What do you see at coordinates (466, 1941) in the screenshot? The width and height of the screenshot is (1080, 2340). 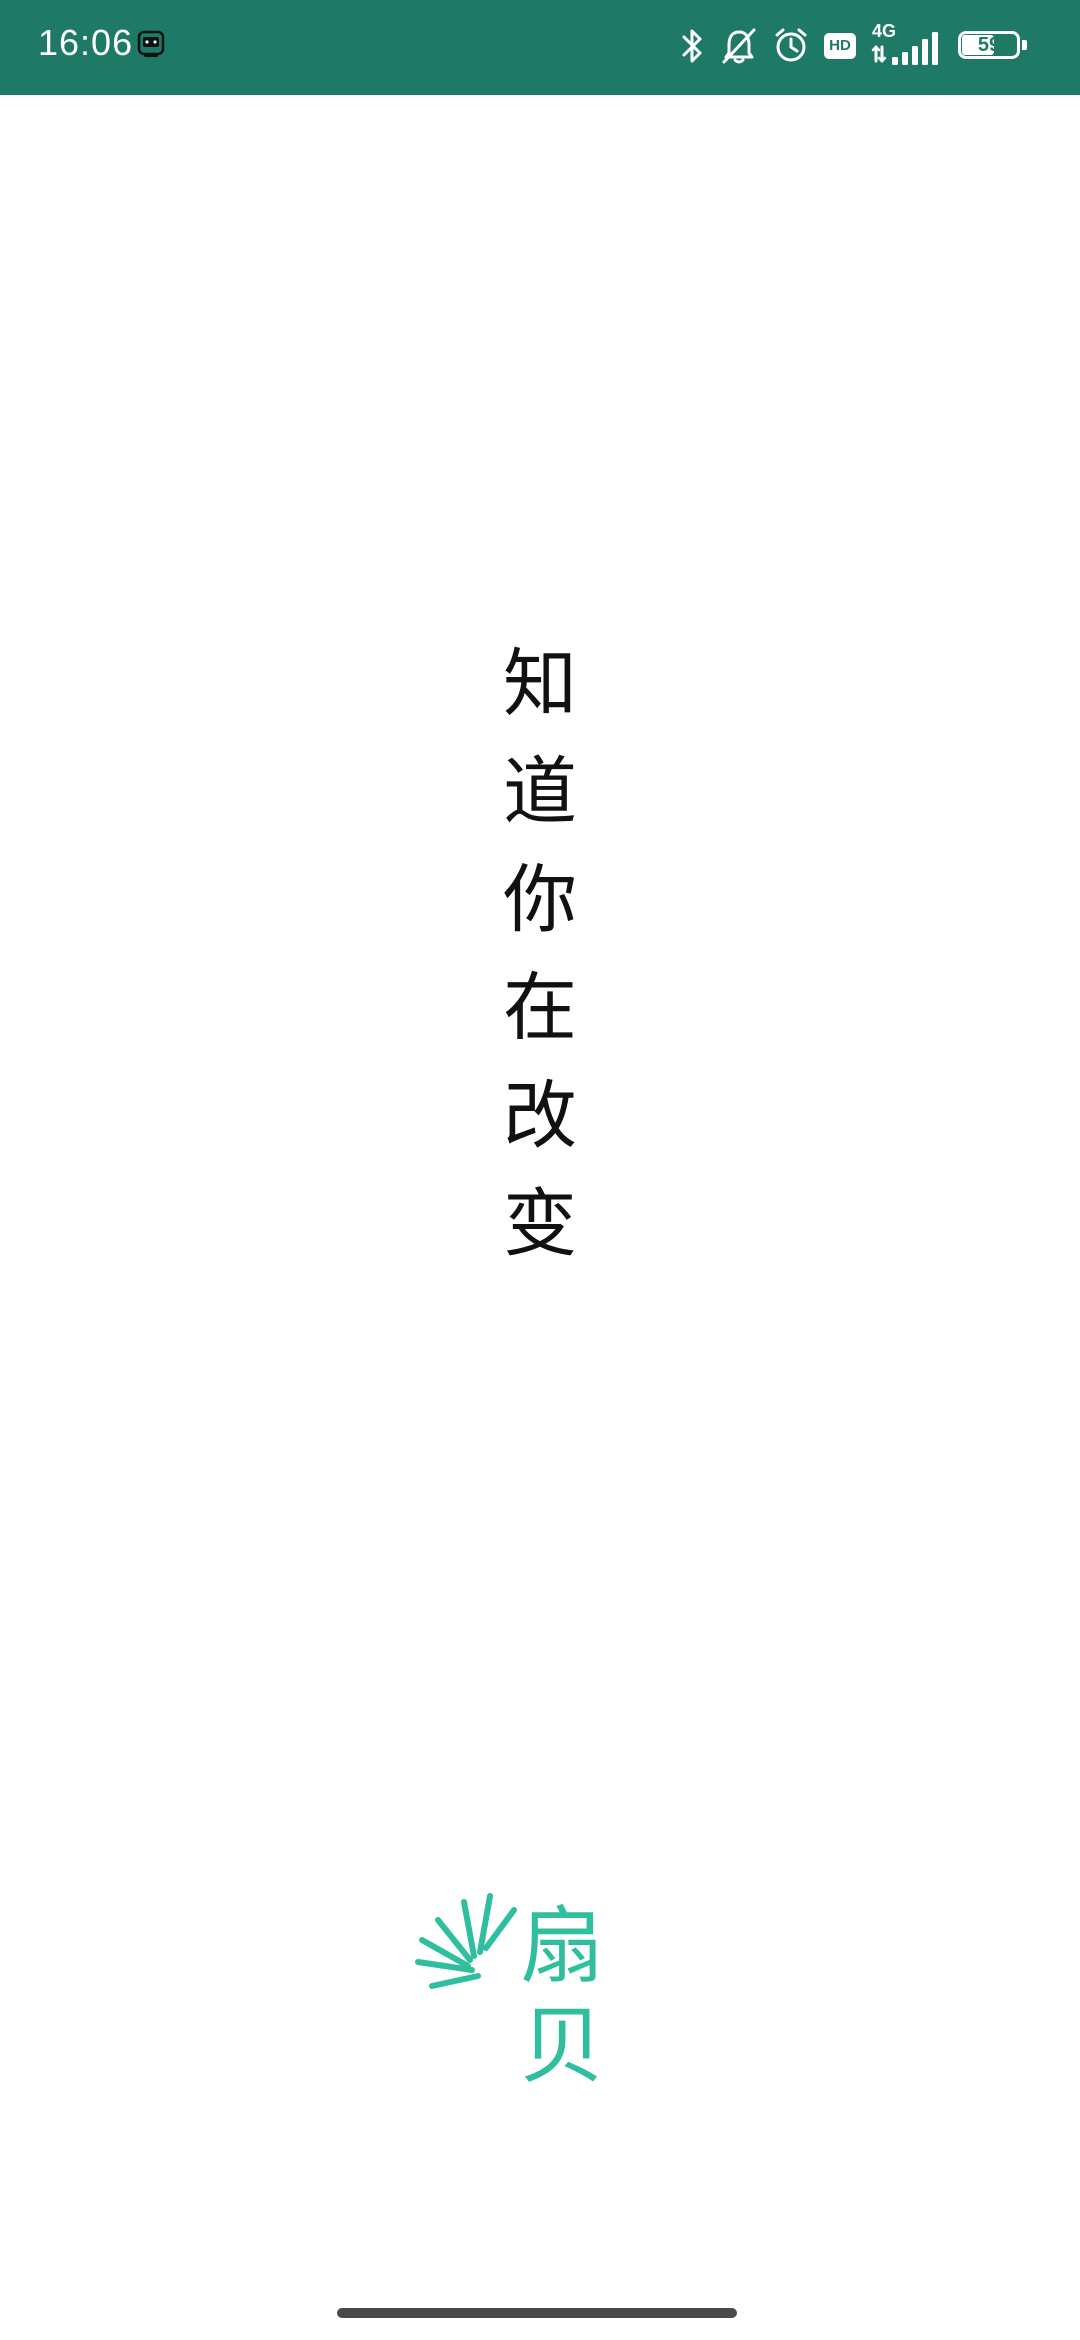 I see `shanbay-shell-logo-icon` at bounding box center [466, 1941].